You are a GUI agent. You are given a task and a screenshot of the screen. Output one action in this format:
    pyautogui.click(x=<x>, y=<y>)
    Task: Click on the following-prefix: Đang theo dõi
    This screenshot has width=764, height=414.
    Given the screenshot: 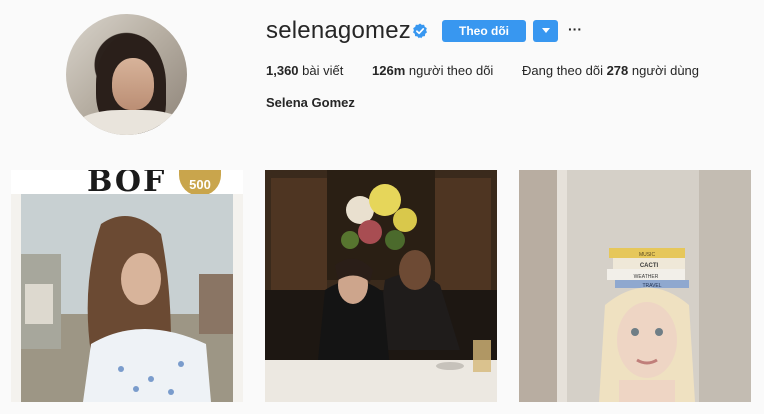 What is the action you would take?
    pyautogui.click(x=562, y=70)
    